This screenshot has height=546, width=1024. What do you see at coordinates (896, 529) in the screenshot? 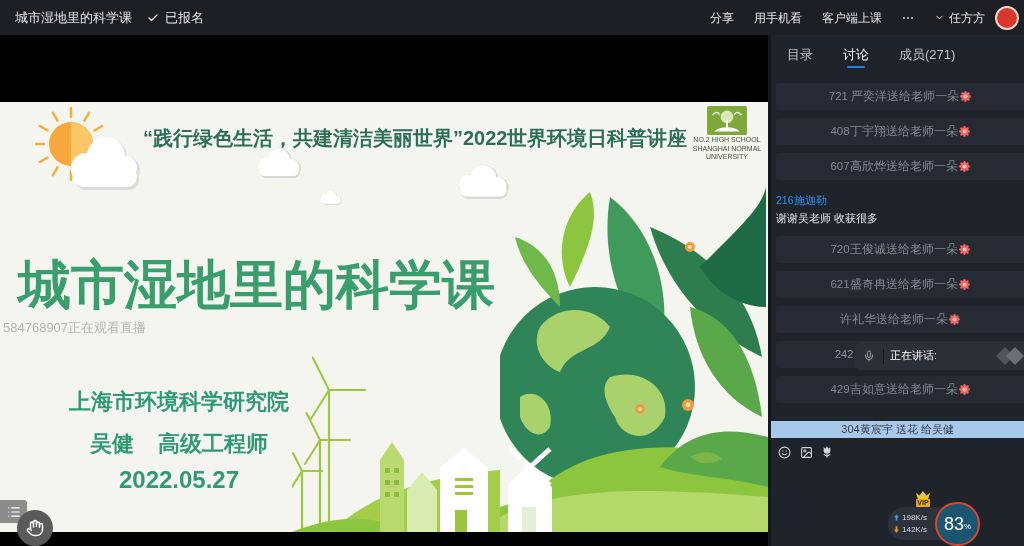
I see `download-arrow-icon` at bounding box center [896, 529].